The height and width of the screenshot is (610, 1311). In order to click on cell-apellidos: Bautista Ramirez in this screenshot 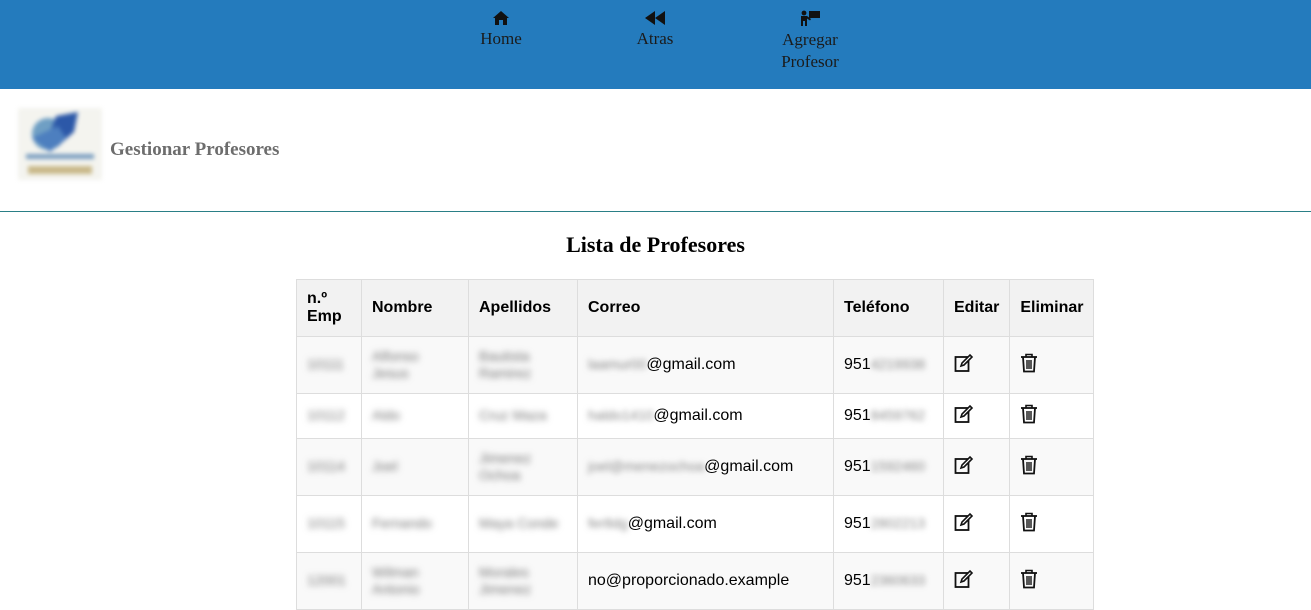, I will do `click(523, 365)`.